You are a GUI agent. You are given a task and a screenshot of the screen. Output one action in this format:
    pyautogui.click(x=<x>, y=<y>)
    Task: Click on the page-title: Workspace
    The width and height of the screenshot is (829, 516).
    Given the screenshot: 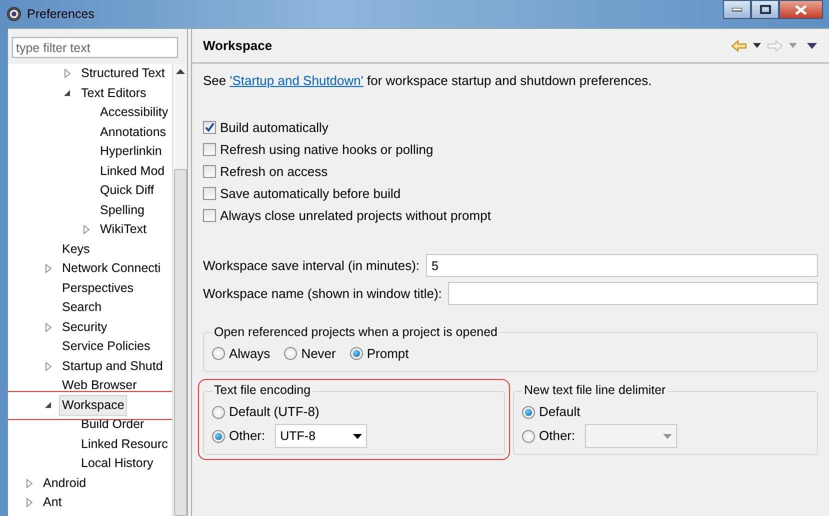 What is the action you would take?
    pyautogui.click(x=237, y=45)
    